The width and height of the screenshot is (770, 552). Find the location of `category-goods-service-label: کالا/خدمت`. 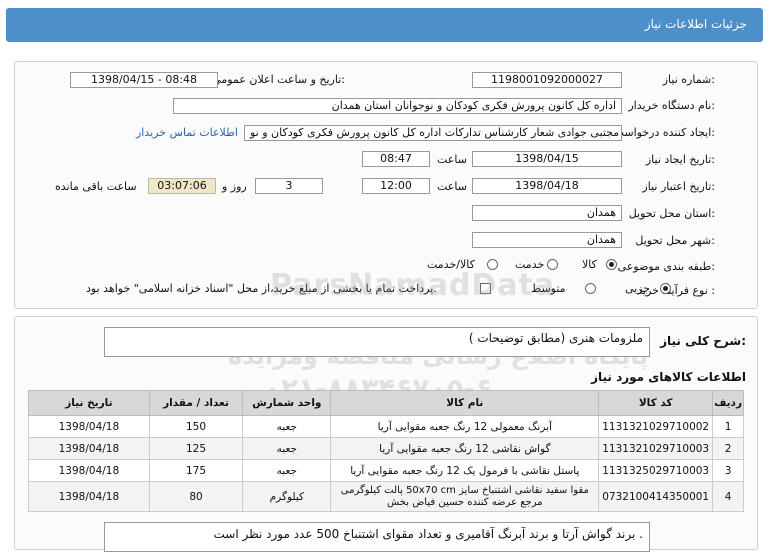

category-goods-service-label: کالا/خدمت is located at coordinates (451, 264).